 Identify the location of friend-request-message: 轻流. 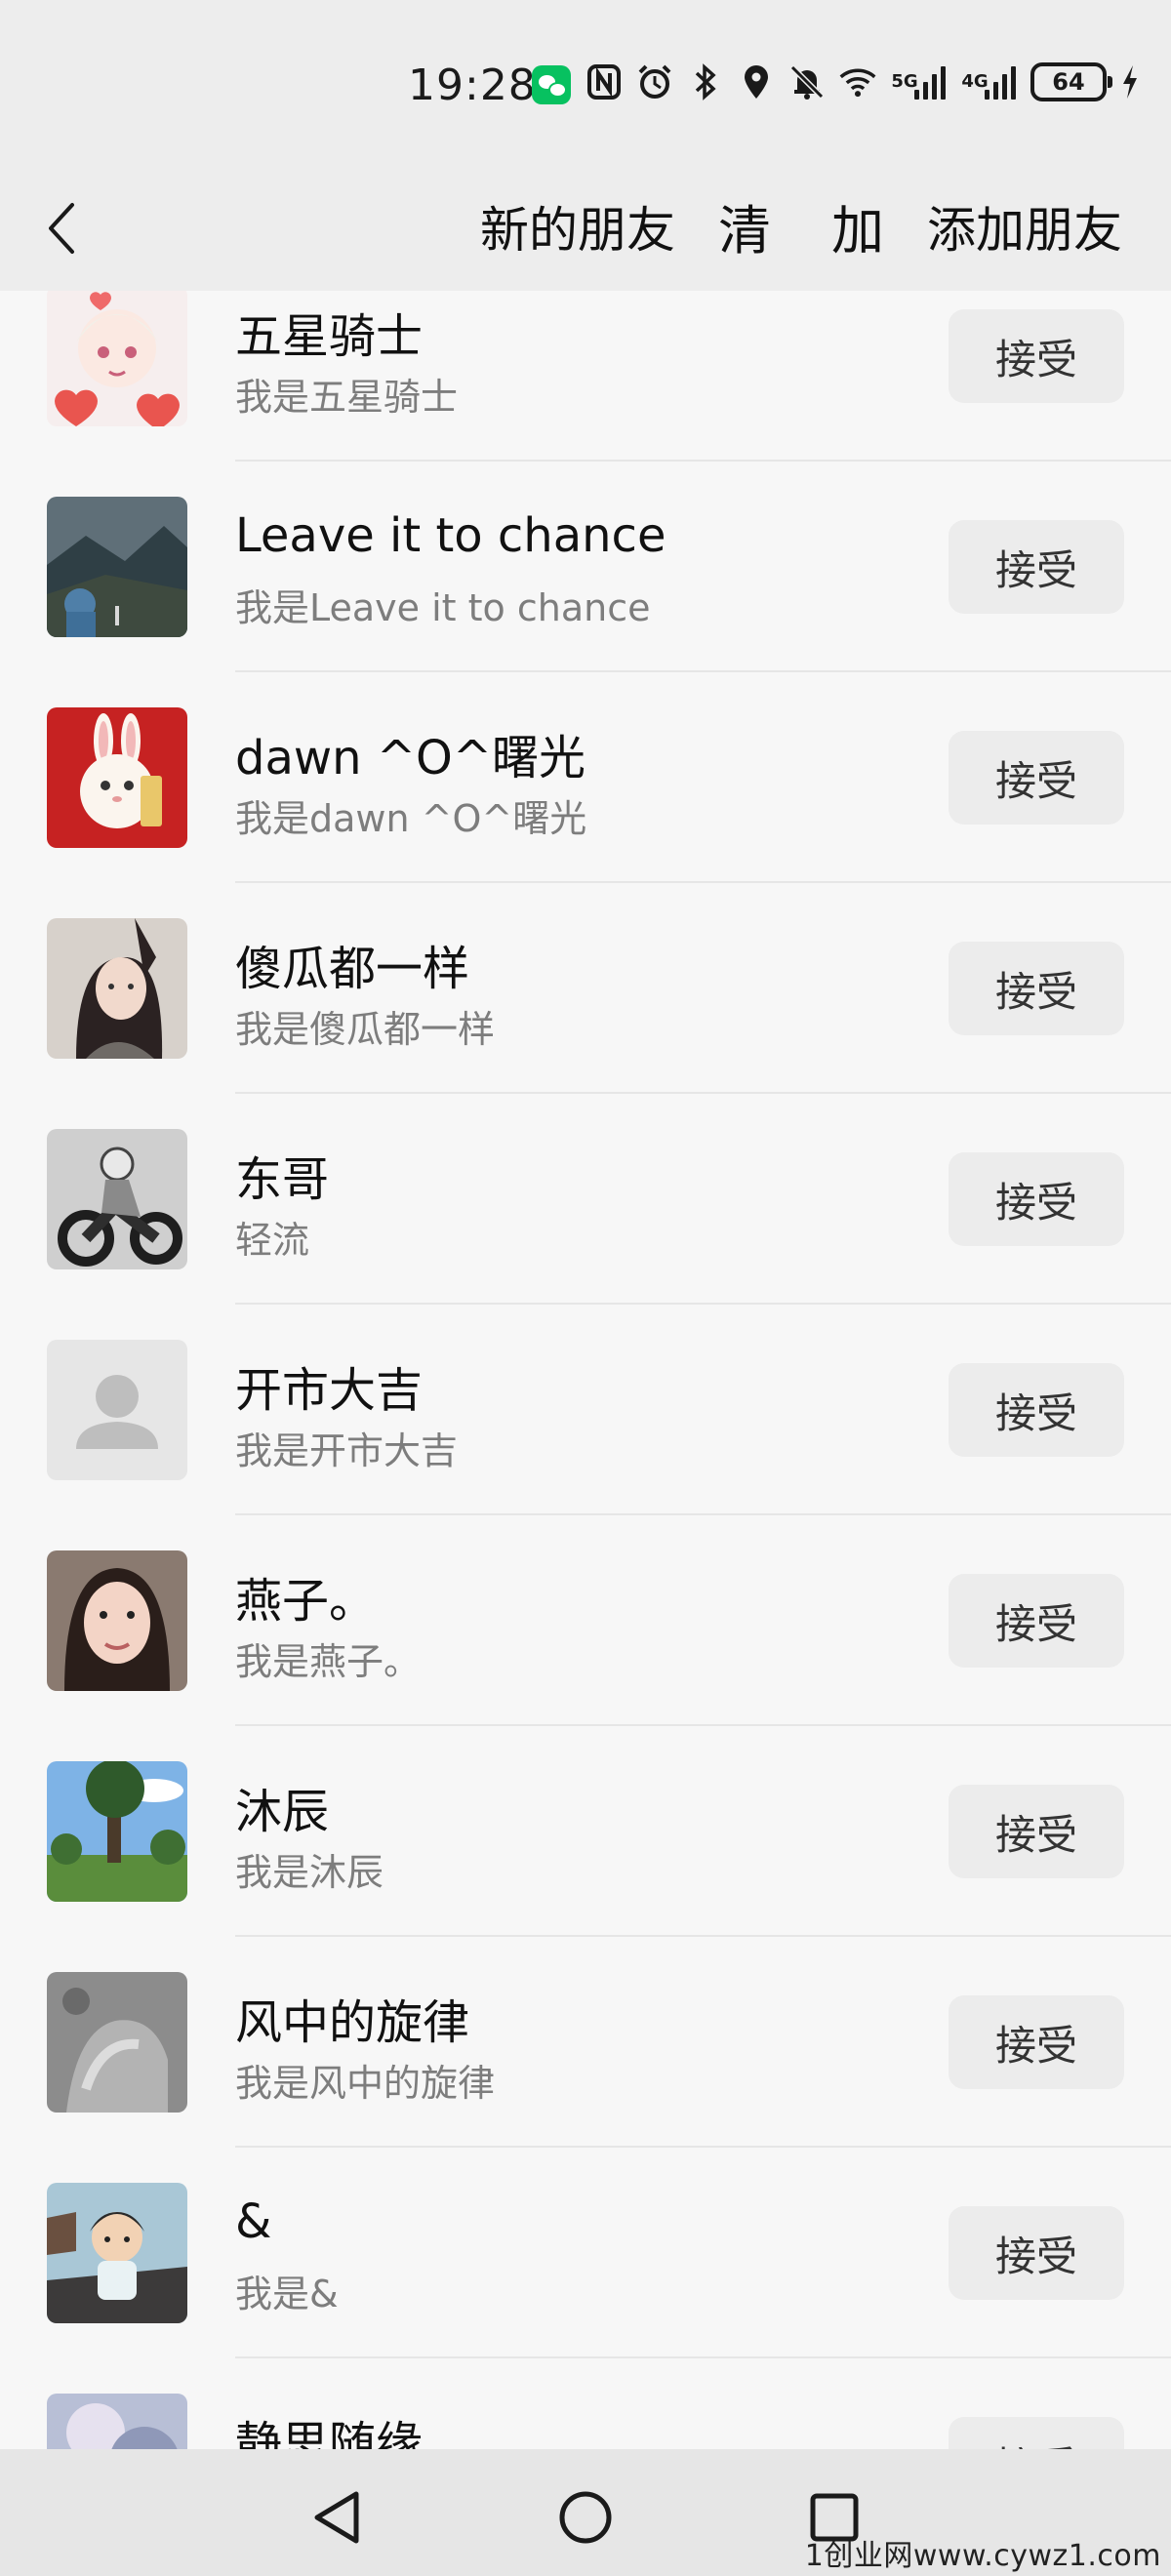
(272, 1240).